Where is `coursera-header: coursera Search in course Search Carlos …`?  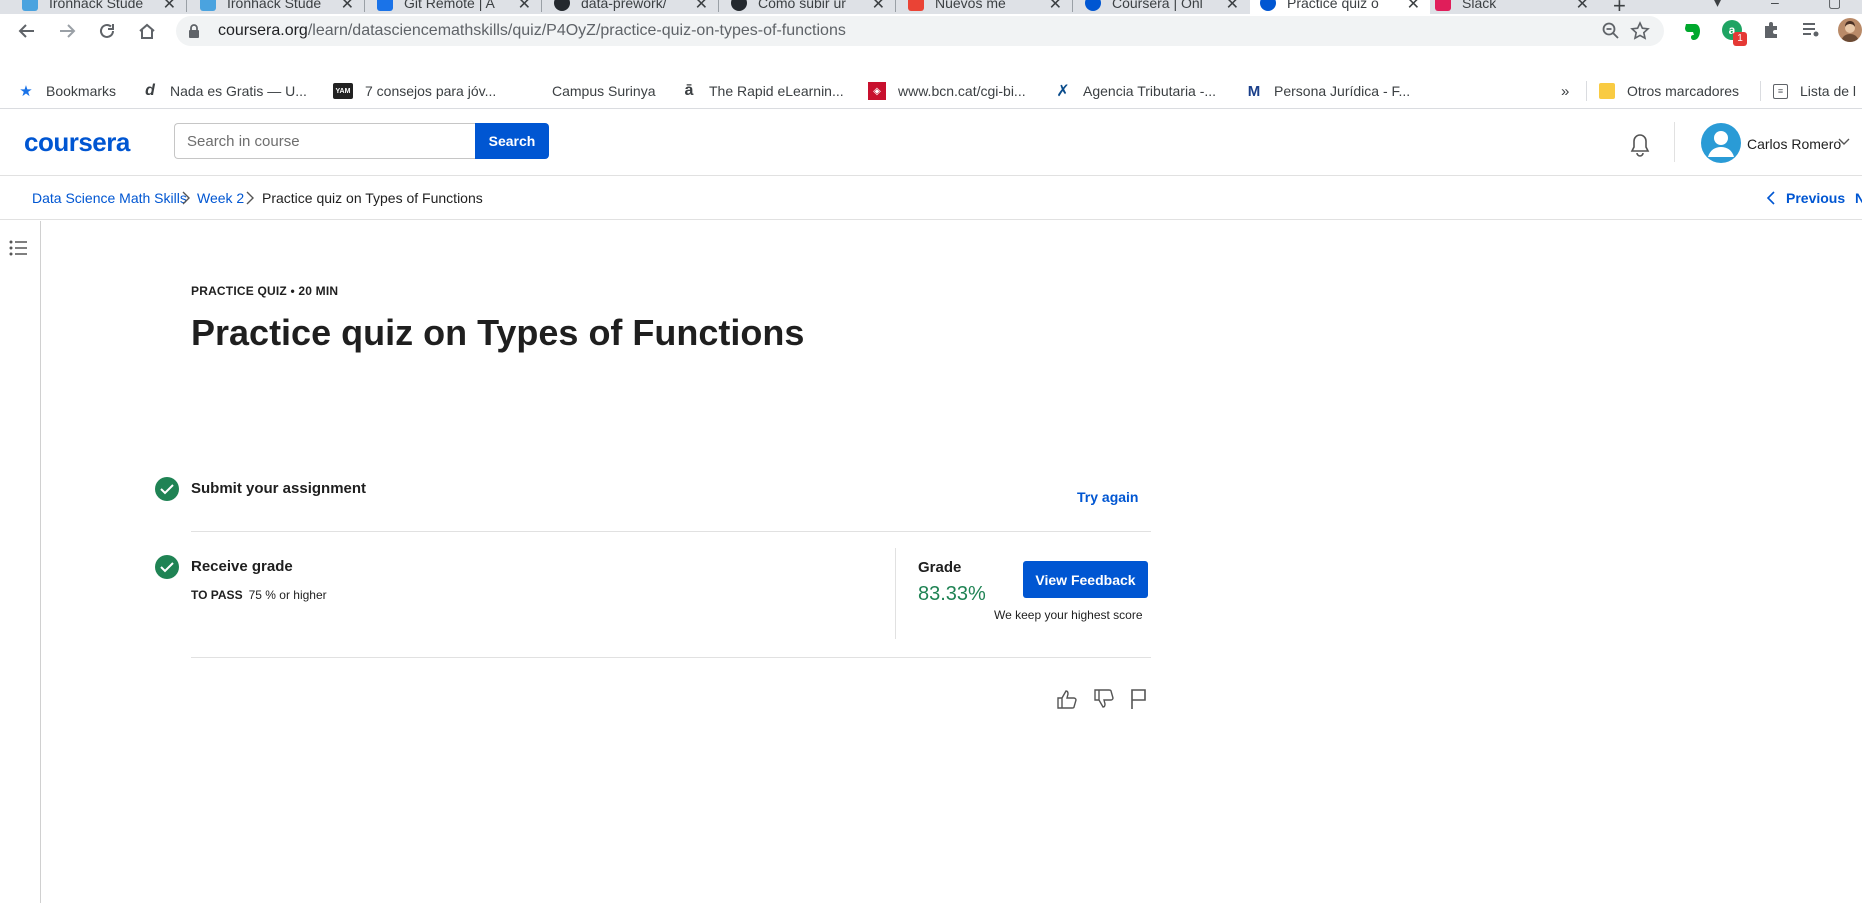
coursera-header: coursera Search in course Search Carlos … is located at coordinates (931, 143).